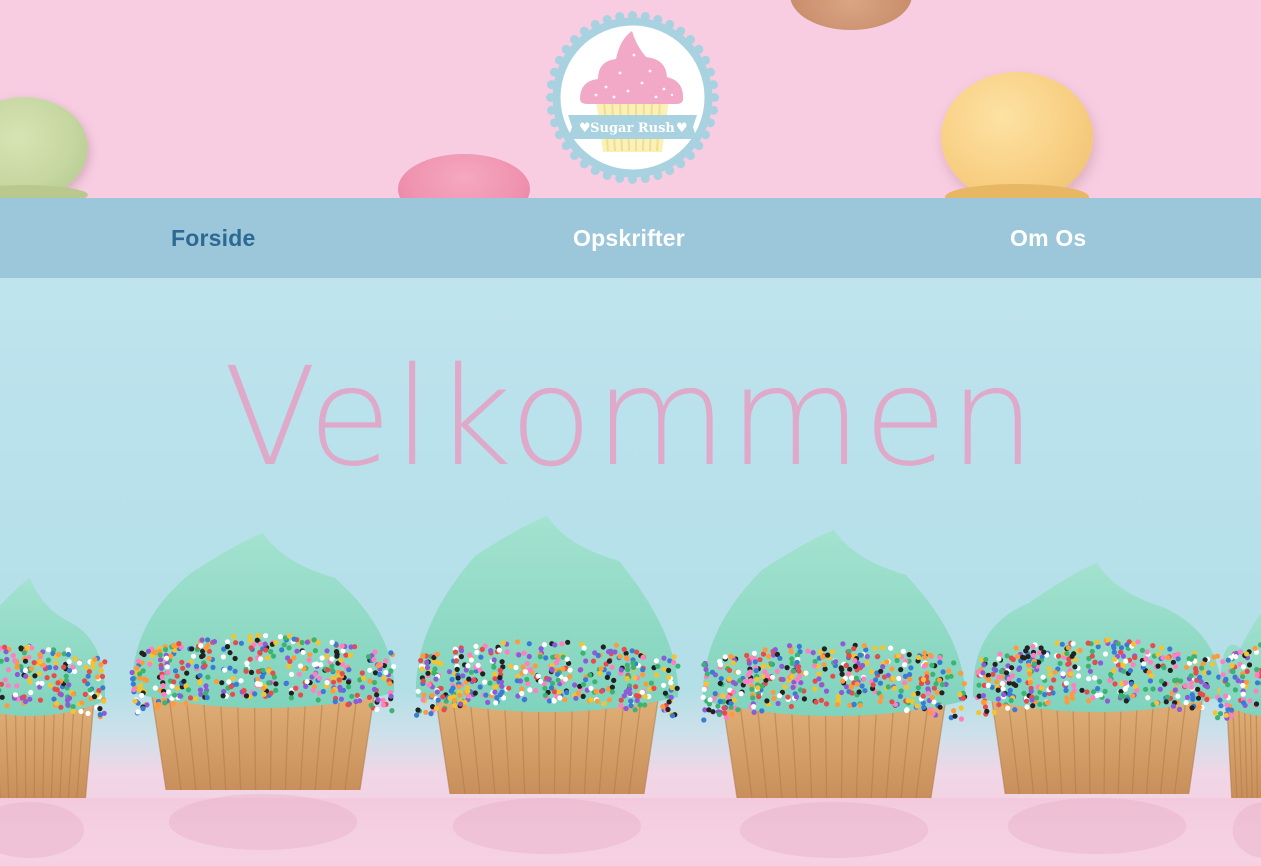  I want to click on logo-heart-right-icon: ♥, so click(682, 128).